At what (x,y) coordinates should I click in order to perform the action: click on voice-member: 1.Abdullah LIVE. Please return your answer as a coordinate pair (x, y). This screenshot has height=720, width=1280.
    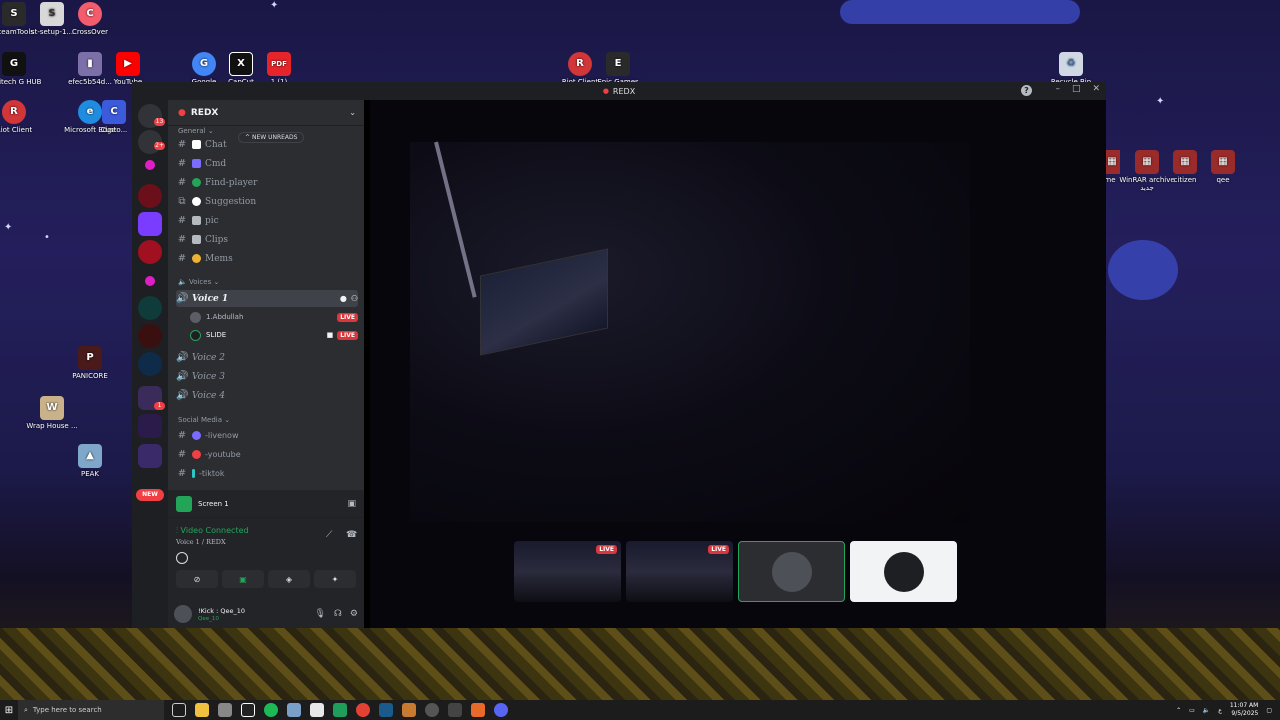
    Looking at the image, I should click on (274, 317).